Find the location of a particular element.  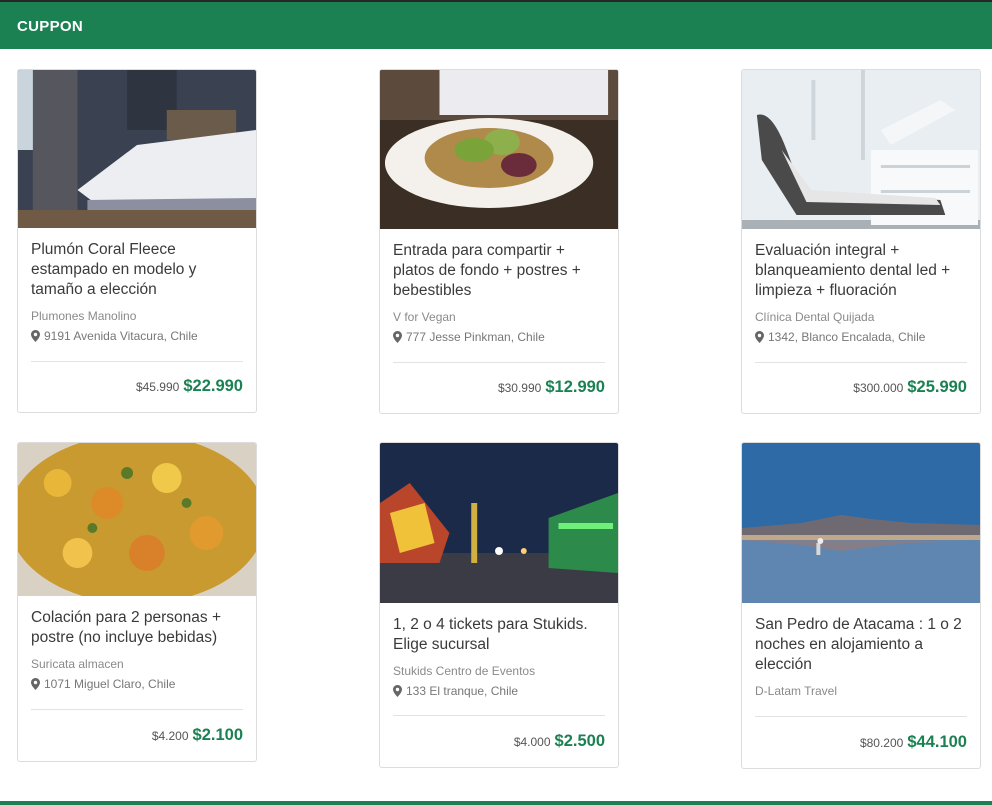

deal-prices: $30.990 $12.990 is located at coordinates (551, 387).